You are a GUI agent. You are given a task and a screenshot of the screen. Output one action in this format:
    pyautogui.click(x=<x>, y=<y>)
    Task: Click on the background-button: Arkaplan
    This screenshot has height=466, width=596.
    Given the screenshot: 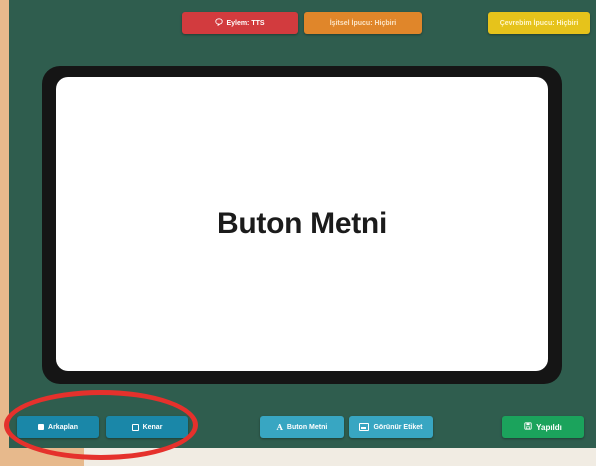 What is the action you would take?
    pyautogui.click(x=58, y=427)
    